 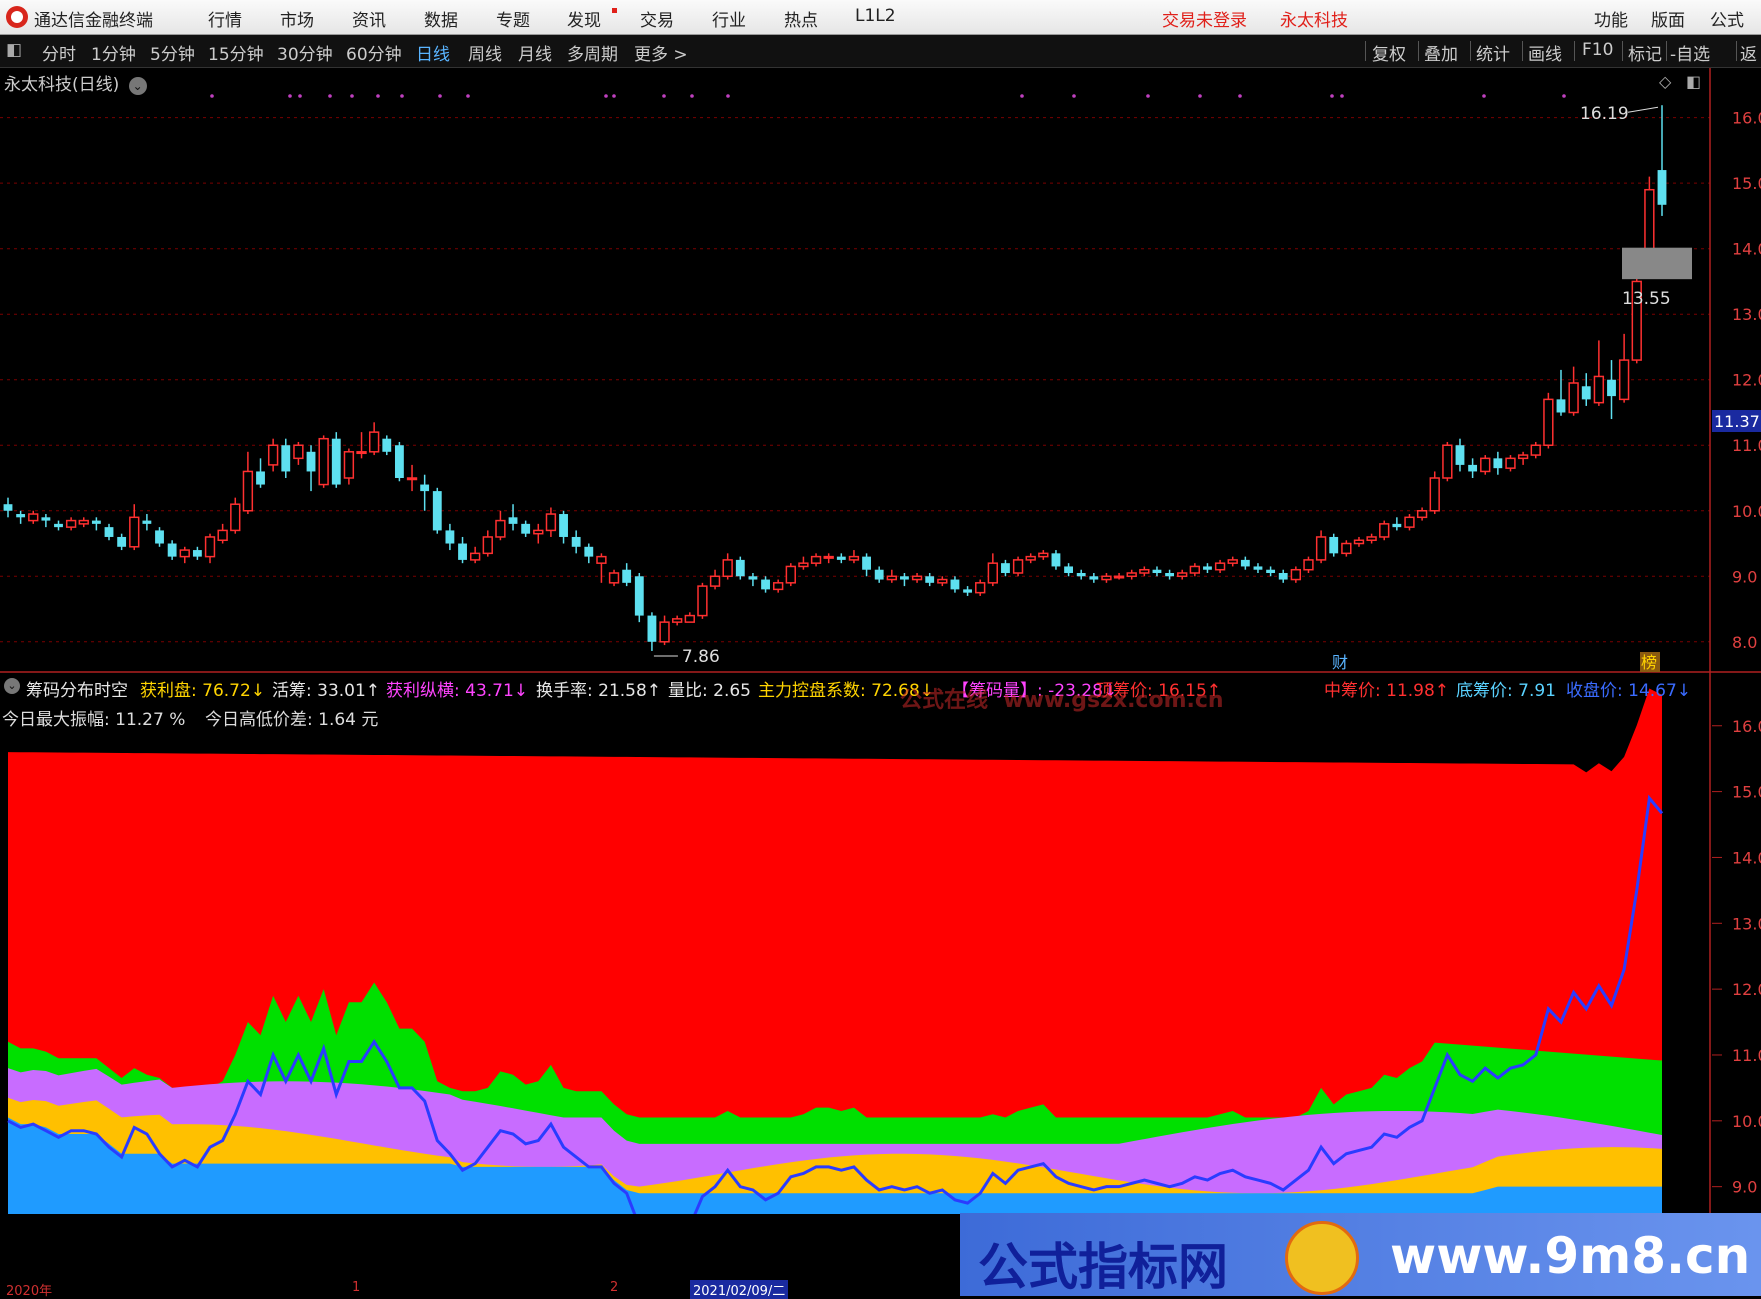 I want to click on menu-item-hangqing: 行情, so click(x=225, y=18).